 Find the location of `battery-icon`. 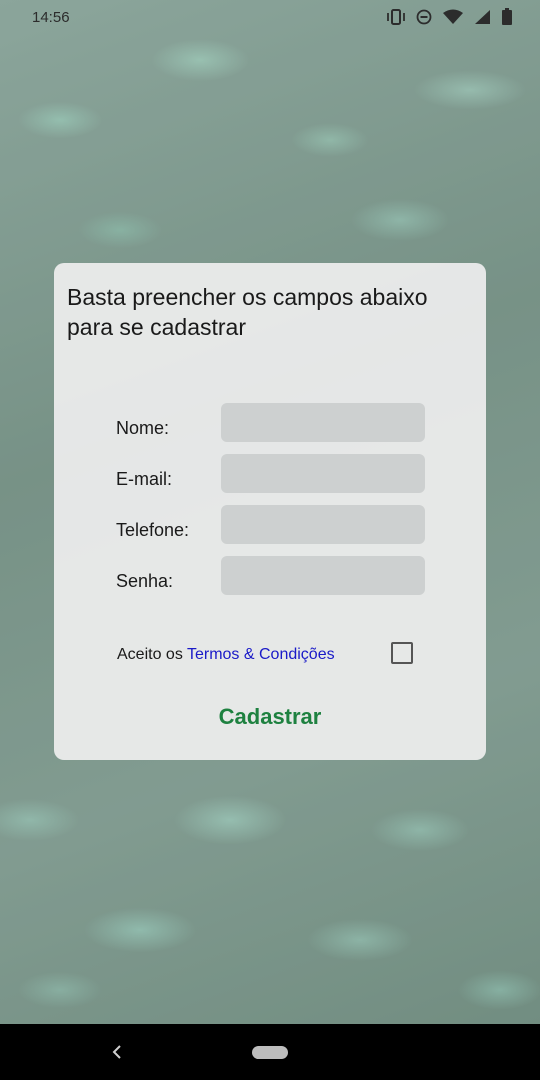

battery-icon is located at coordinates (507, 16).